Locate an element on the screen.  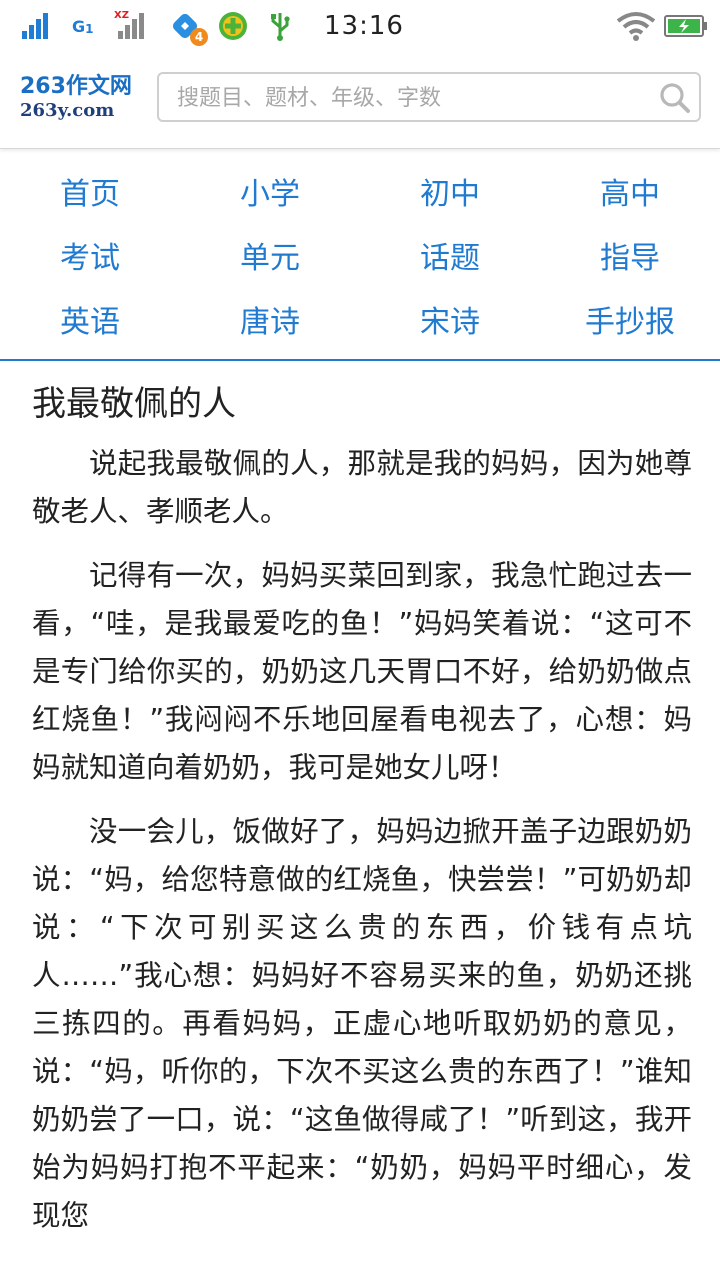
security-app-icon is located at coordinates (233, 26).